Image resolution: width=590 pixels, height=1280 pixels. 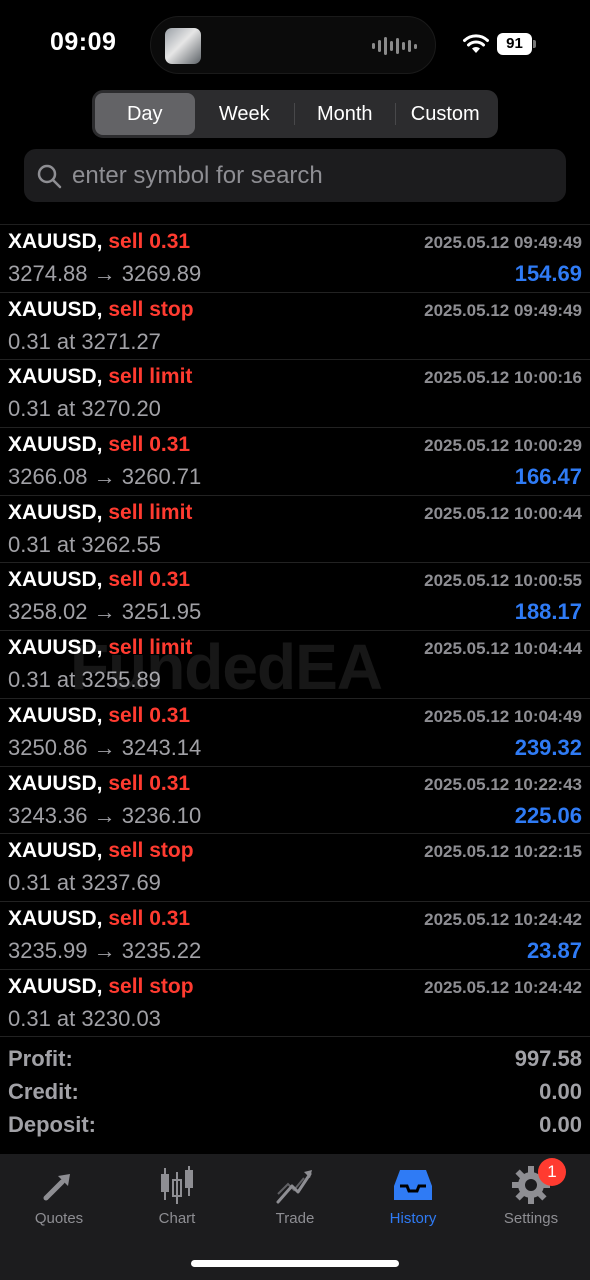 What do you see at coordinates (84, 1018) in the screenshot?
I see `deal-detail: 0.31 at 3230.03` at bounding box center [84, 1018].